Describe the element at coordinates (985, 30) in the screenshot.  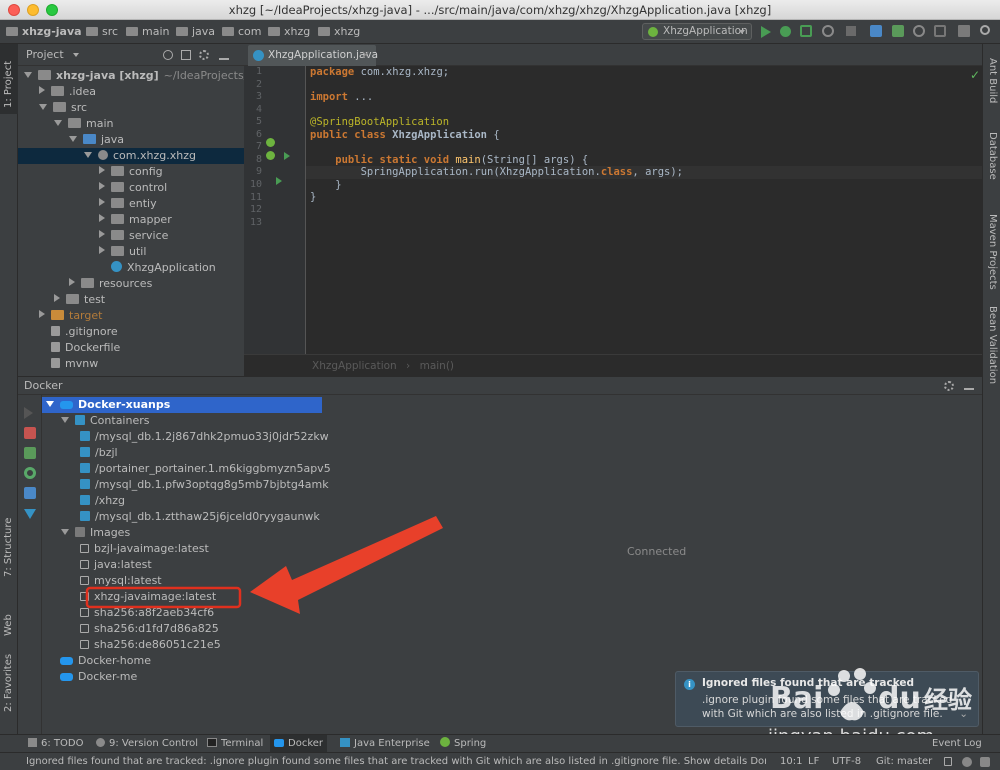
I see `search-icon` at that location.